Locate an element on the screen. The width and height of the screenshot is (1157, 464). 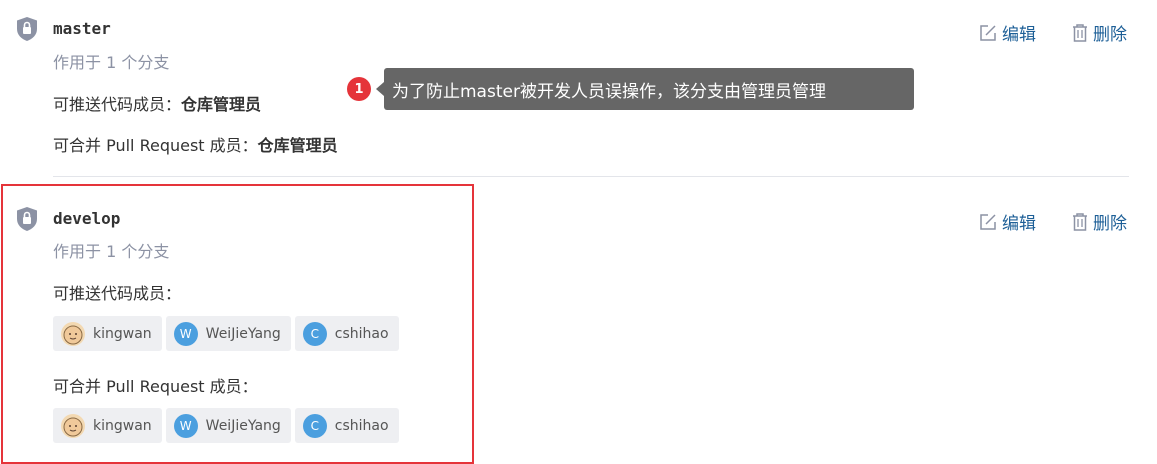
merge-value: 仓库管理员 is located at coordinates (297, 145).